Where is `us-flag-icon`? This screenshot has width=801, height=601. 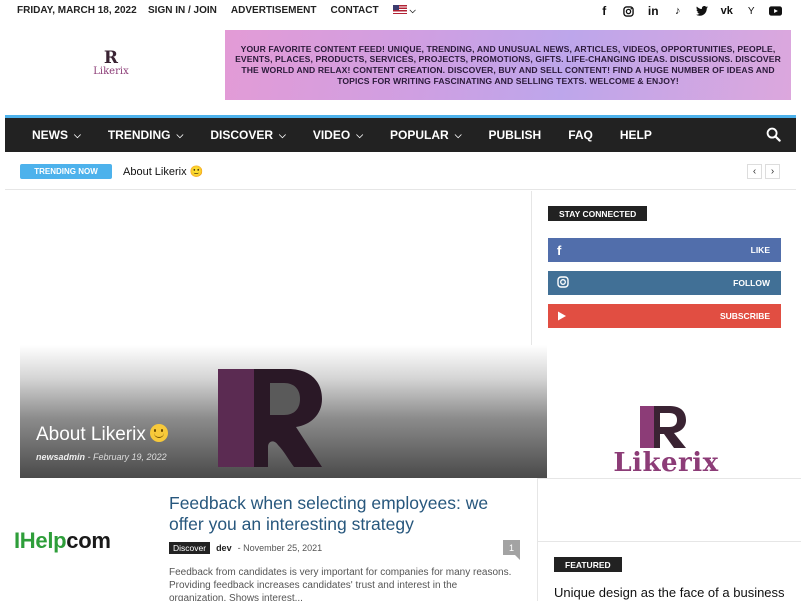 us-flag-icon is located at coordinates (399, 9).